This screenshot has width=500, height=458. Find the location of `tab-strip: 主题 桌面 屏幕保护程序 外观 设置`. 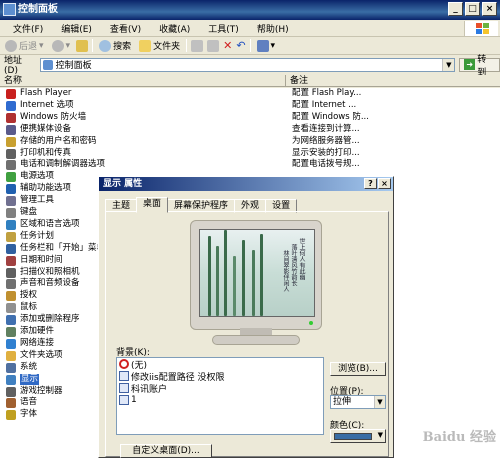

tab-strip: 主题 桌面 屏幕保护程序 外观 设置 is located at coordinates (201, 205).